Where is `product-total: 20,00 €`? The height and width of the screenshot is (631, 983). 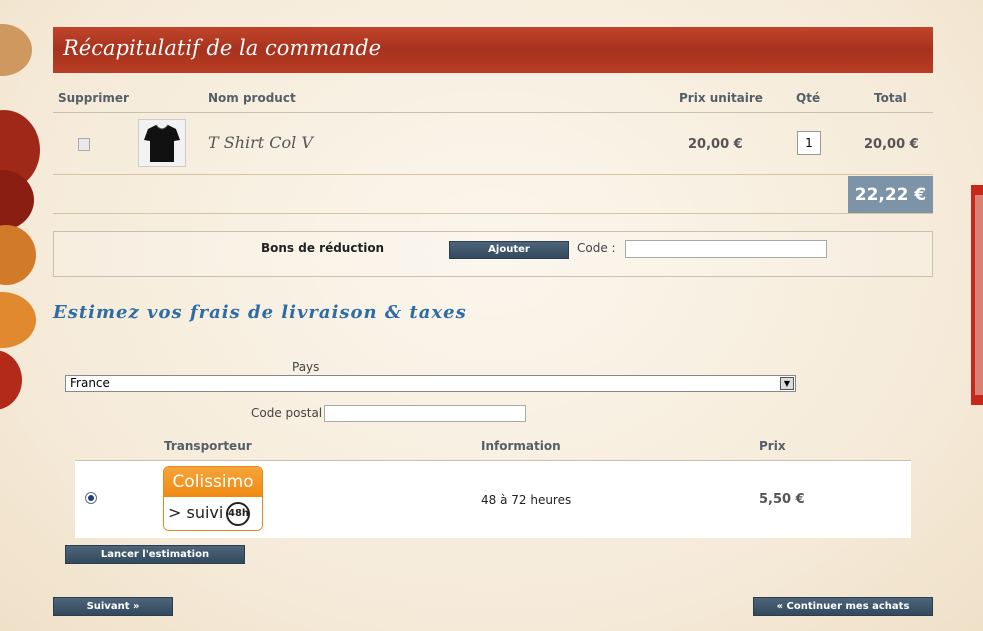
product-total: 20,00 € is located at coordinates (891, 144).